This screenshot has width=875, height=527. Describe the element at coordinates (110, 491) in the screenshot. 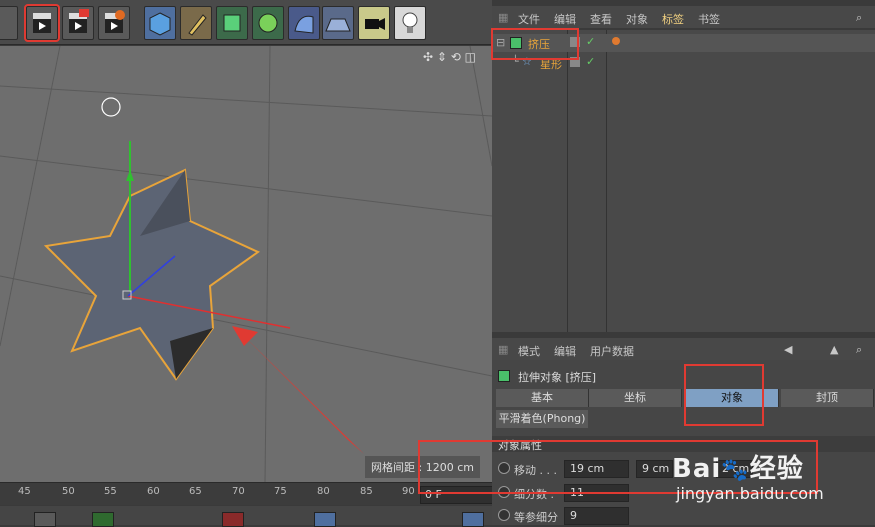

I see `tick-label: 55` at that location.